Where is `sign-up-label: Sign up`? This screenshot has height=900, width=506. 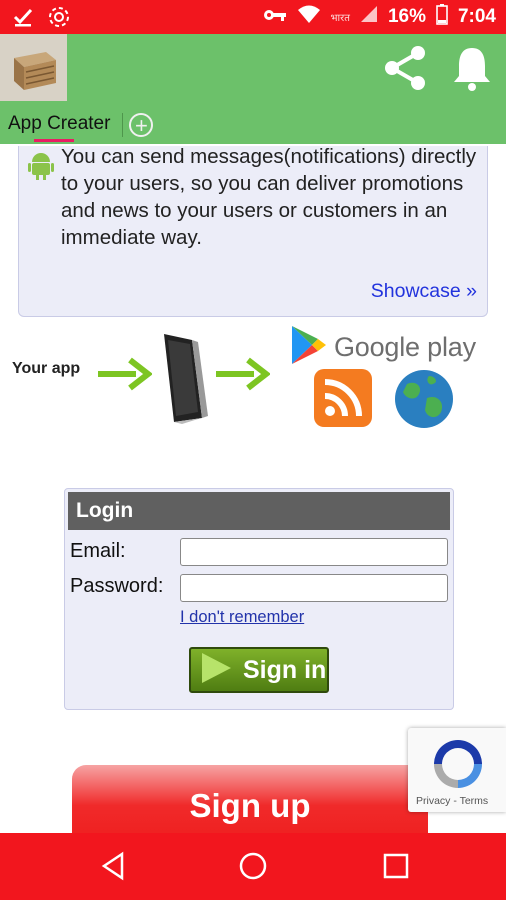 sign-up-label: Sign up is located at coordinates (250, 805).